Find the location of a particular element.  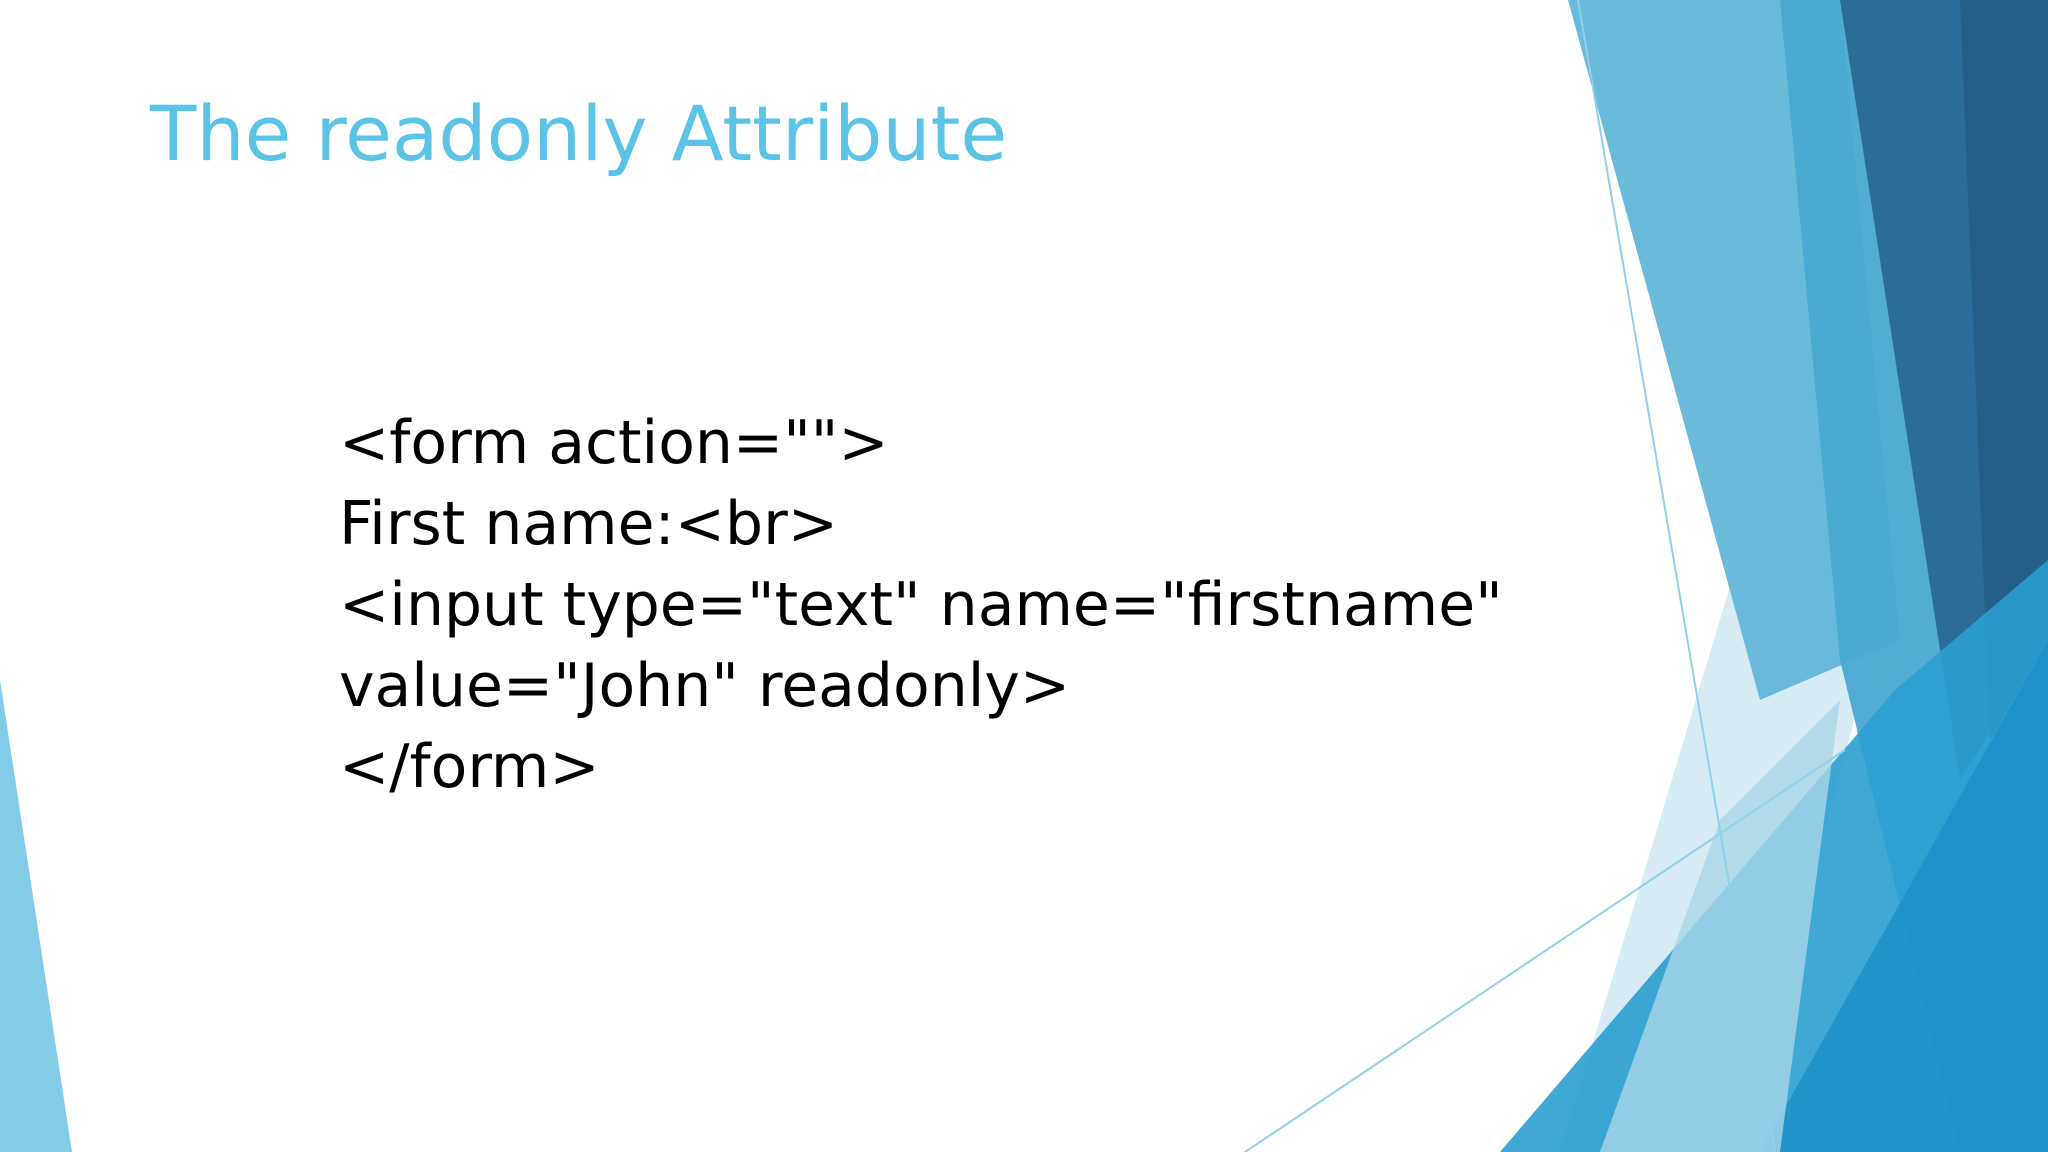

code-line-first-name: First name:<br> is located at coordinates (589, 524).